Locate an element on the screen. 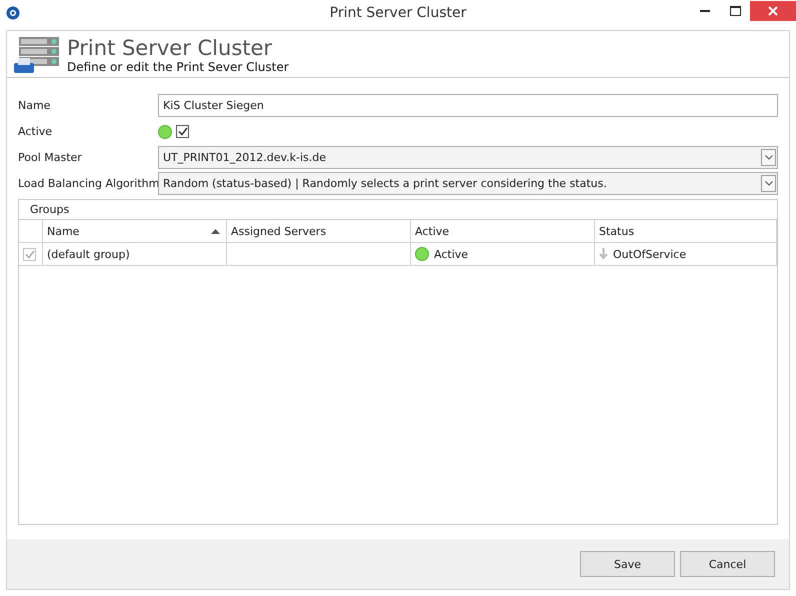 Image resolution: width=796 pixels, height=596 pixels. close-button is located at coordinates (773, 10).